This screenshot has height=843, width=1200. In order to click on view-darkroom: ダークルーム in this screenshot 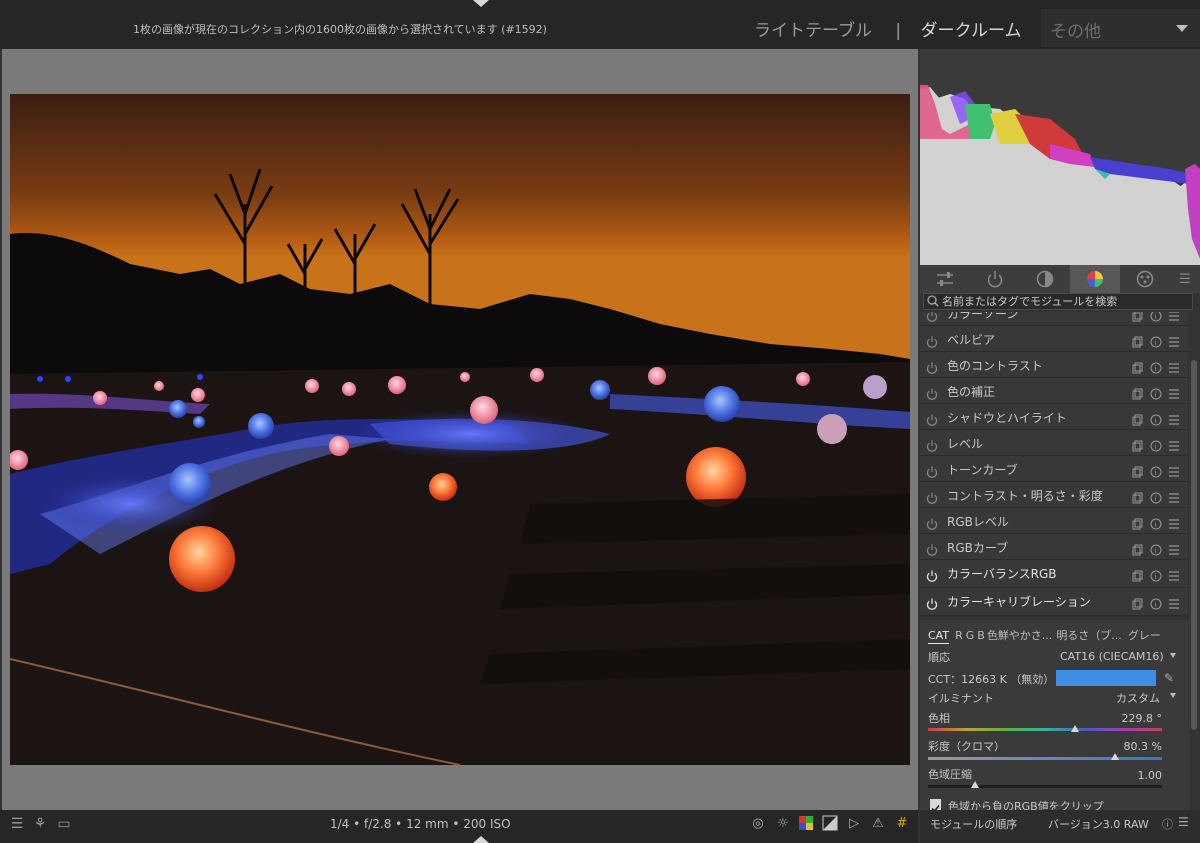, I will do `click(971, 31)`.